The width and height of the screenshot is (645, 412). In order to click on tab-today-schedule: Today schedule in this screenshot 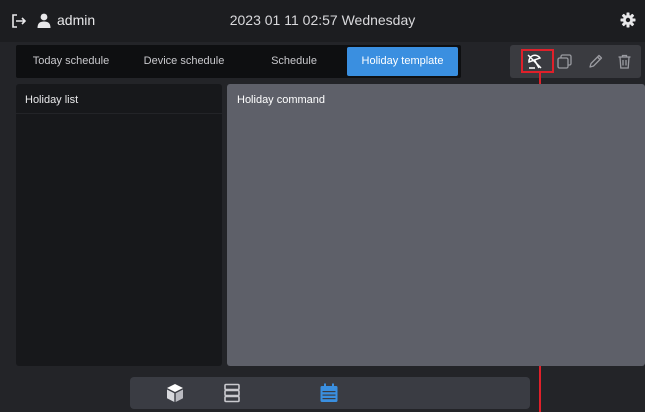, I will do `click(71, 61)`.